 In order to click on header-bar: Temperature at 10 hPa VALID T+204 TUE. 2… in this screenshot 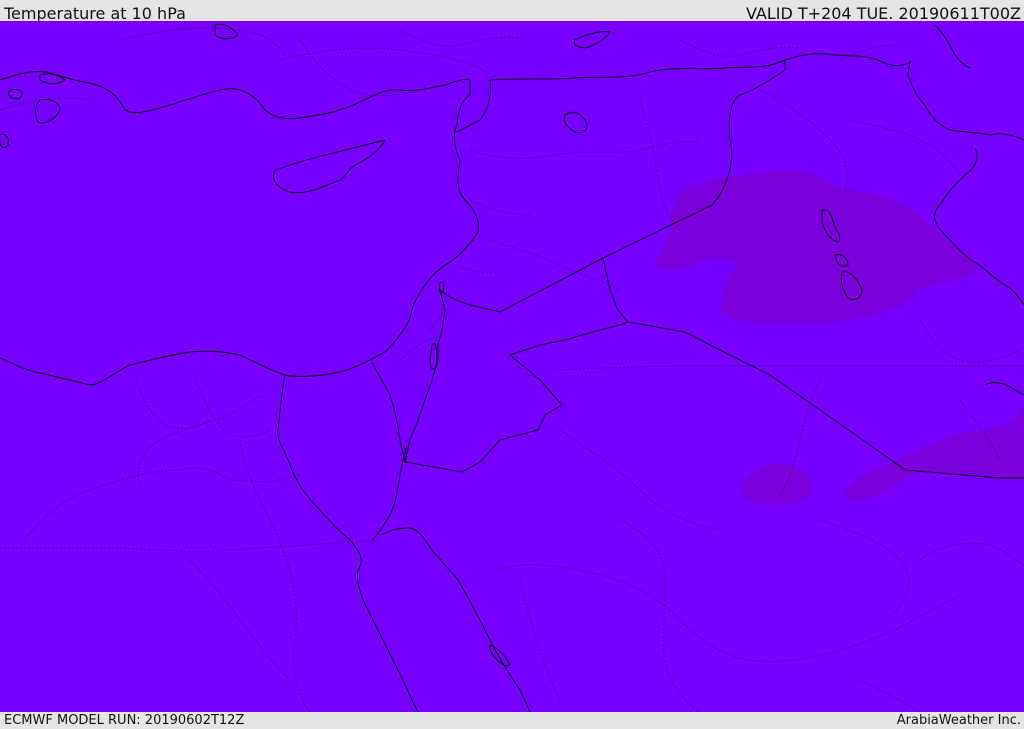, I will do `click(512, 11)`.